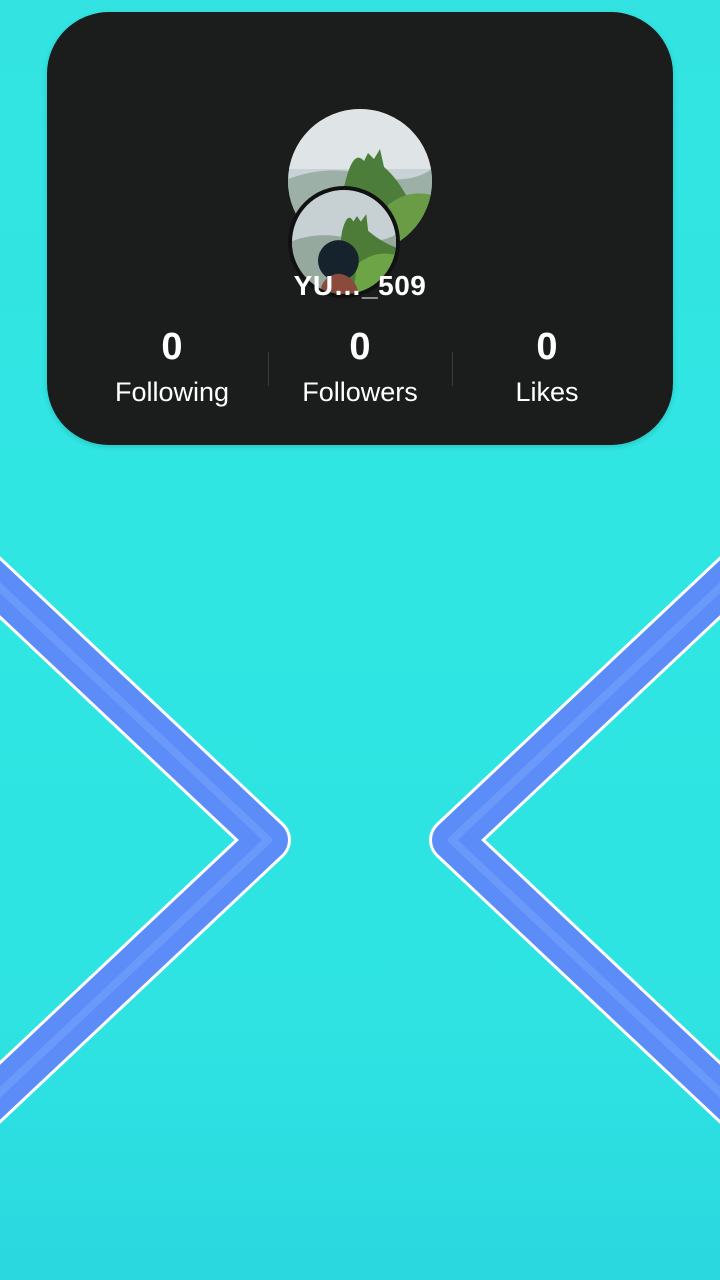  Describe the element at coordinates (360, 285) in the screenshot. I see `username: YU…_509` at that location.